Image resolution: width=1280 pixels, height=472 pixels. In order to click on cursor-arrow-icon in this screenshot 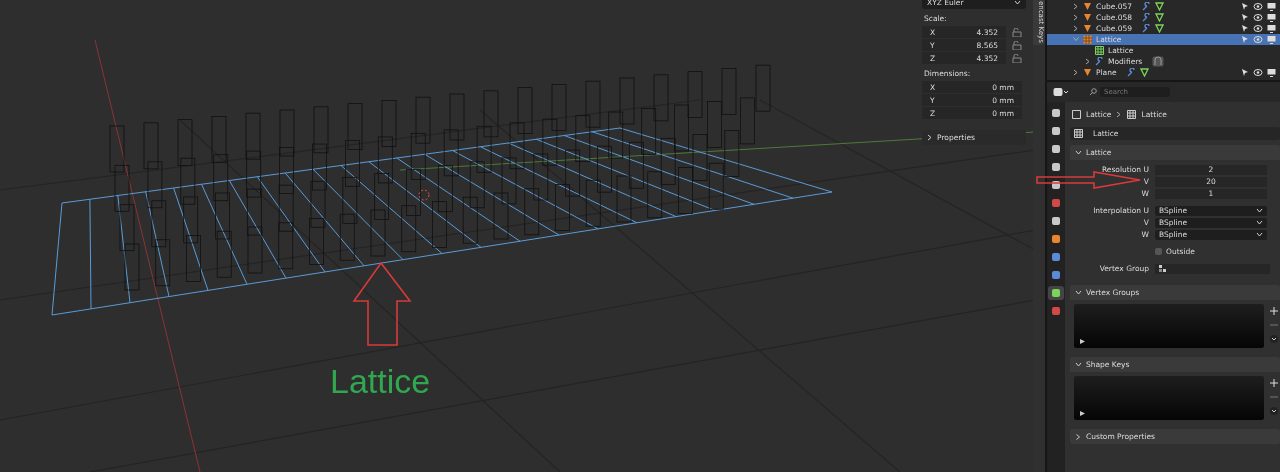, I will do `click(1245, 72)`.